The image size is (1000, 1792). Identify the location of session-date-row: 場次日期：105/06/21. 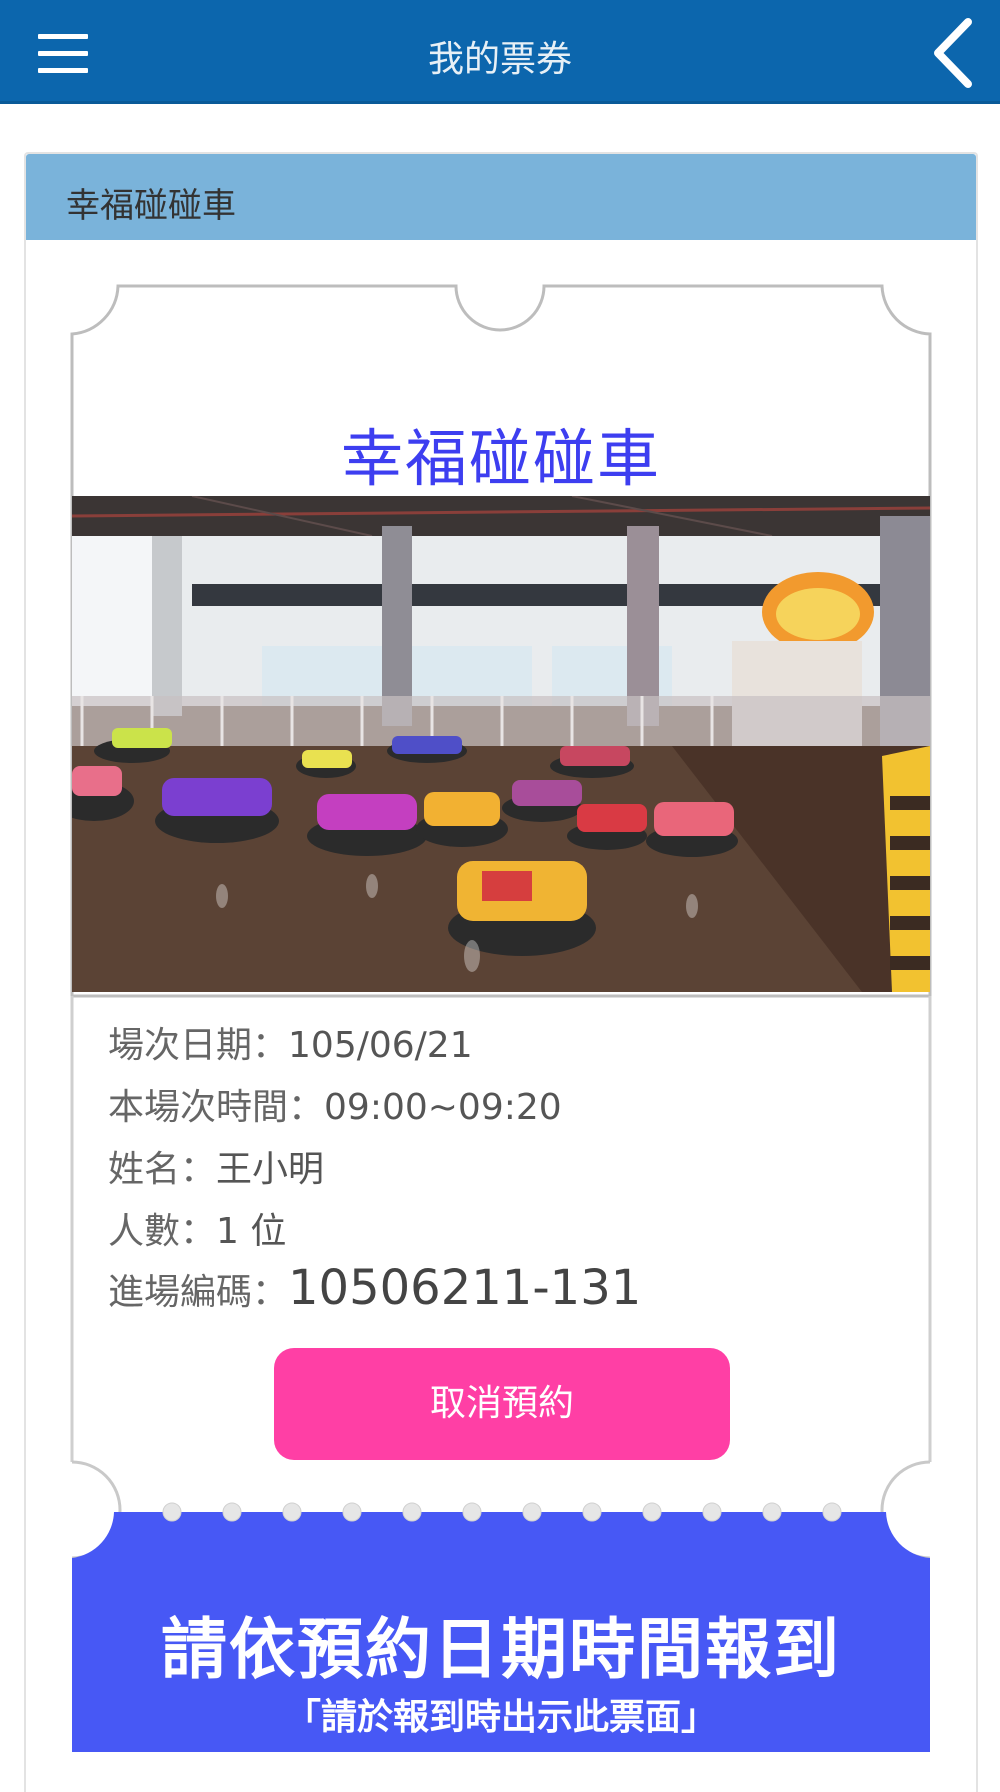
(290, 1042).